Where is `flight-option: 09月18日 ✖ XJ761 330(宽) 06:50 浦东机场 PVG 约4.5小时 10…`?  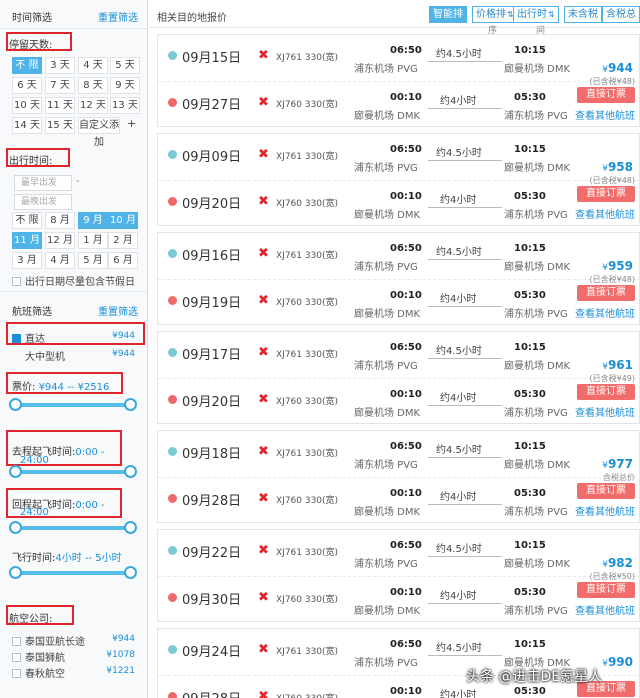
flight-option: 09月18日 ✖ XJ761 330(宽) 06:50 浦东机场 PVG 约4.5小时 10… is located at coordinates (398, 476).